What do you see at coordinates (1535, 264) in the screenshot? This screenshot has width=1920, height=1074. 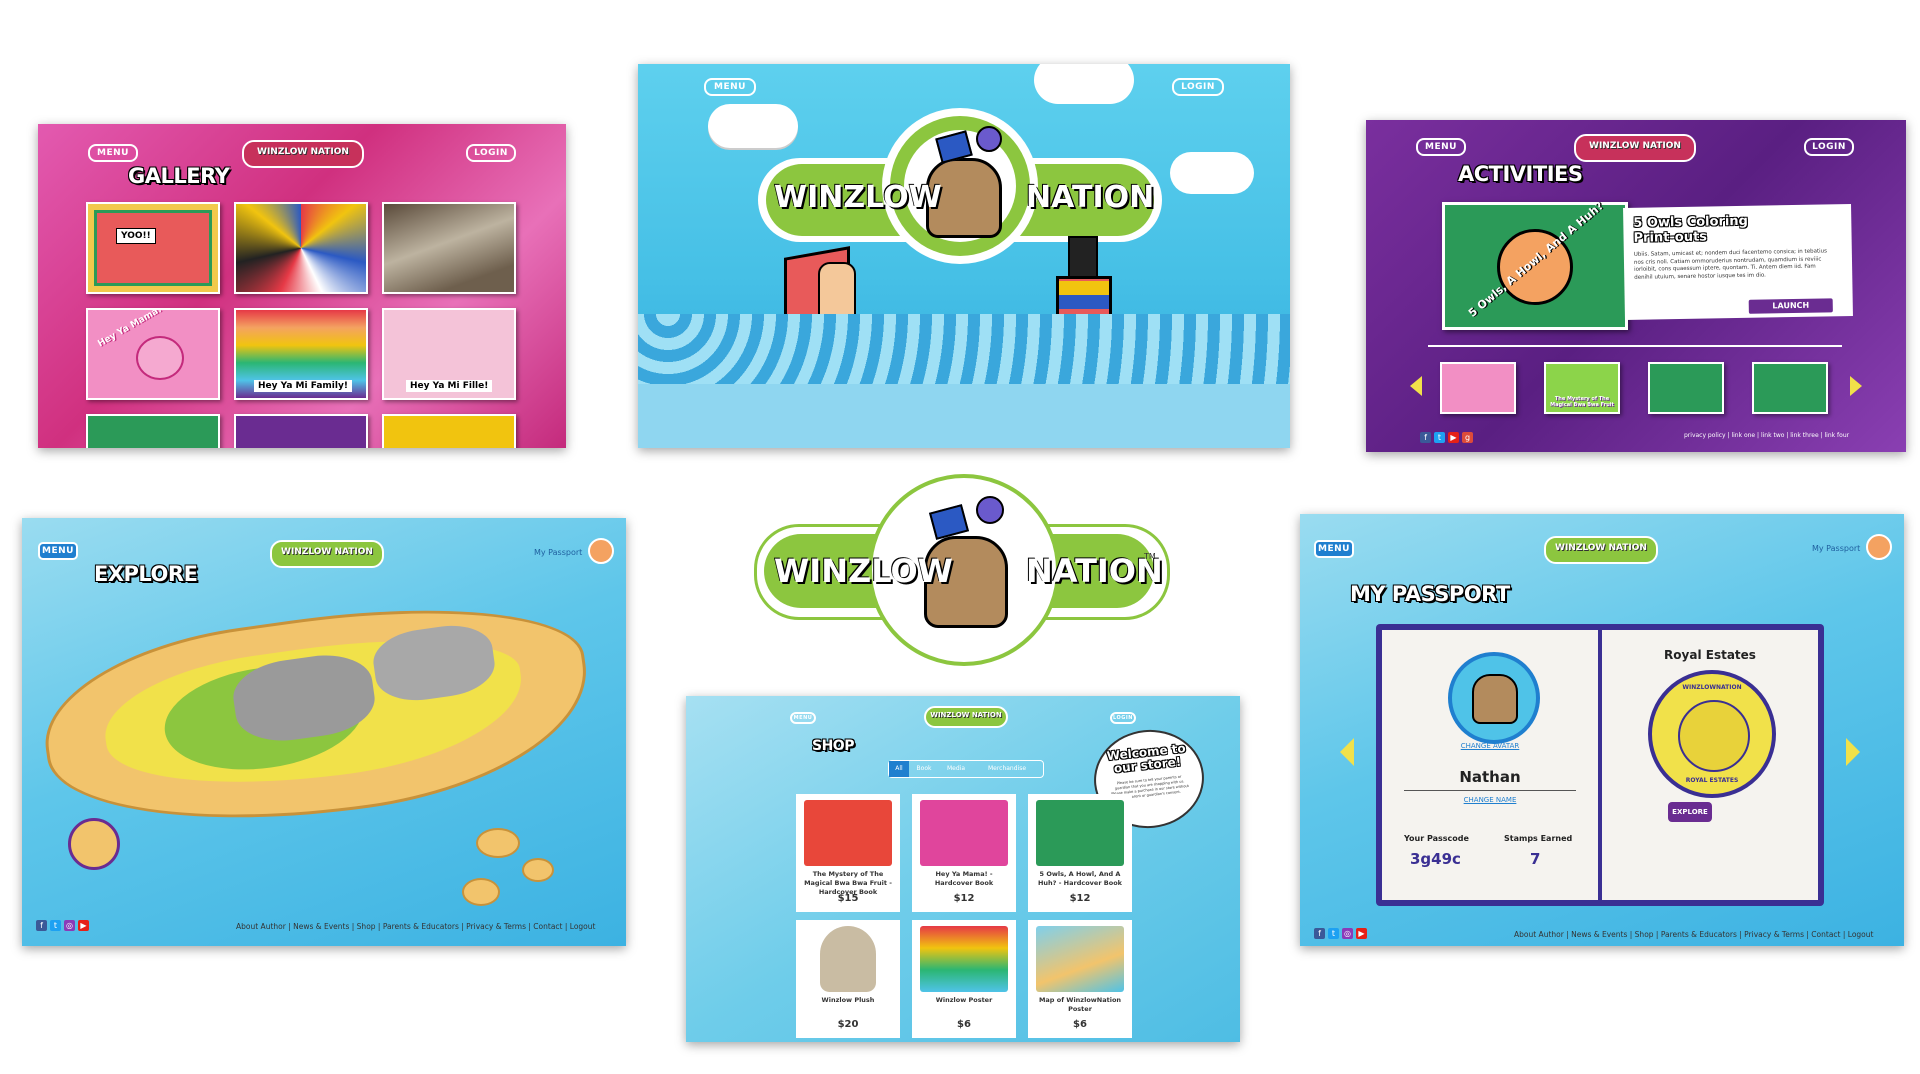 I see `featured-activity-art: 5 Owls, A Howl, And A Huh?` at bounding box center [1535, 264].